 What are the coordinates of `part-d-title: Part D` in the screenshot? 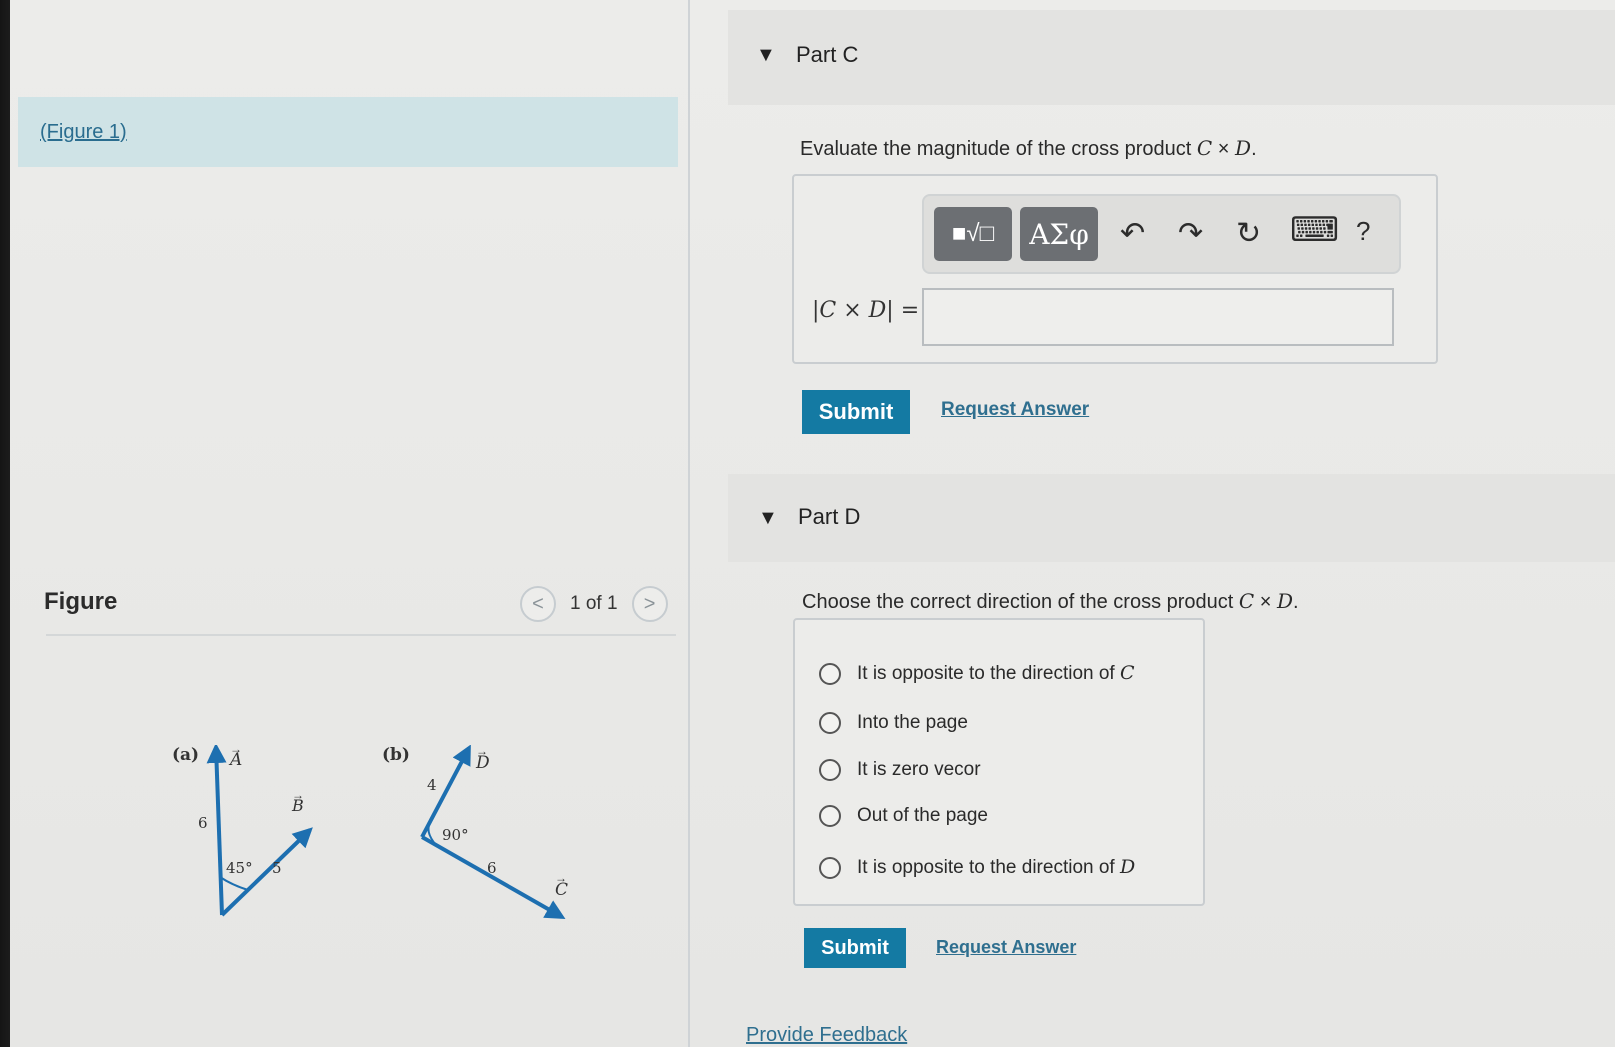 It's located at (829, 516).